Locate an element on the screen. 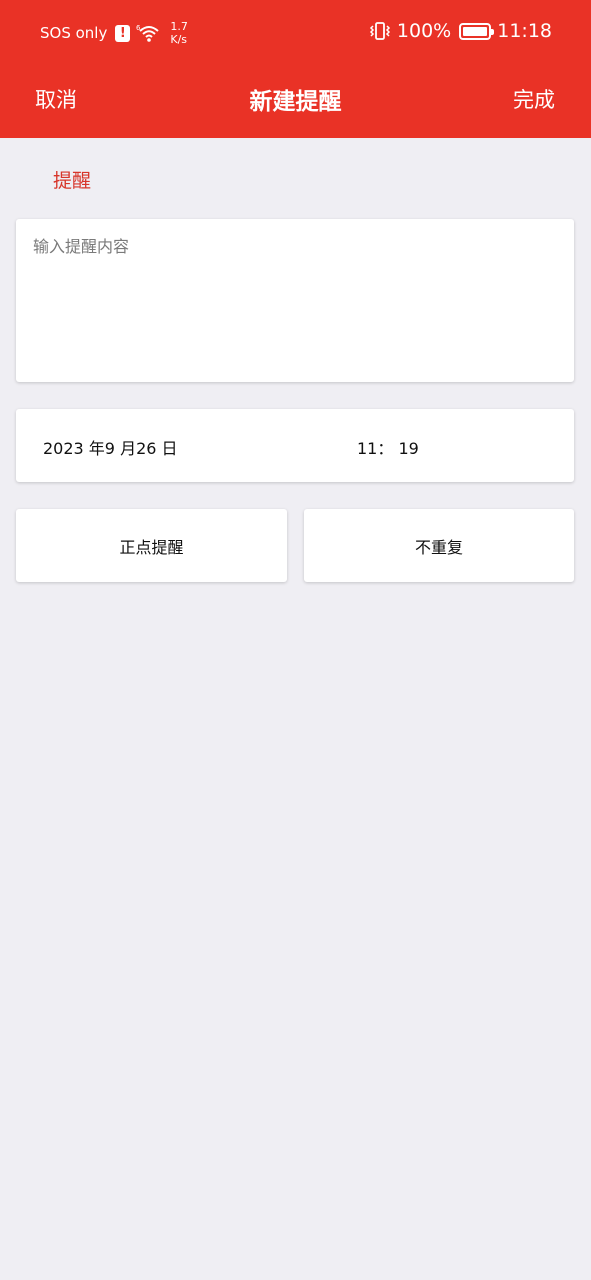  network-speed: 1.7 K/s is located at coordinates (179, 33).